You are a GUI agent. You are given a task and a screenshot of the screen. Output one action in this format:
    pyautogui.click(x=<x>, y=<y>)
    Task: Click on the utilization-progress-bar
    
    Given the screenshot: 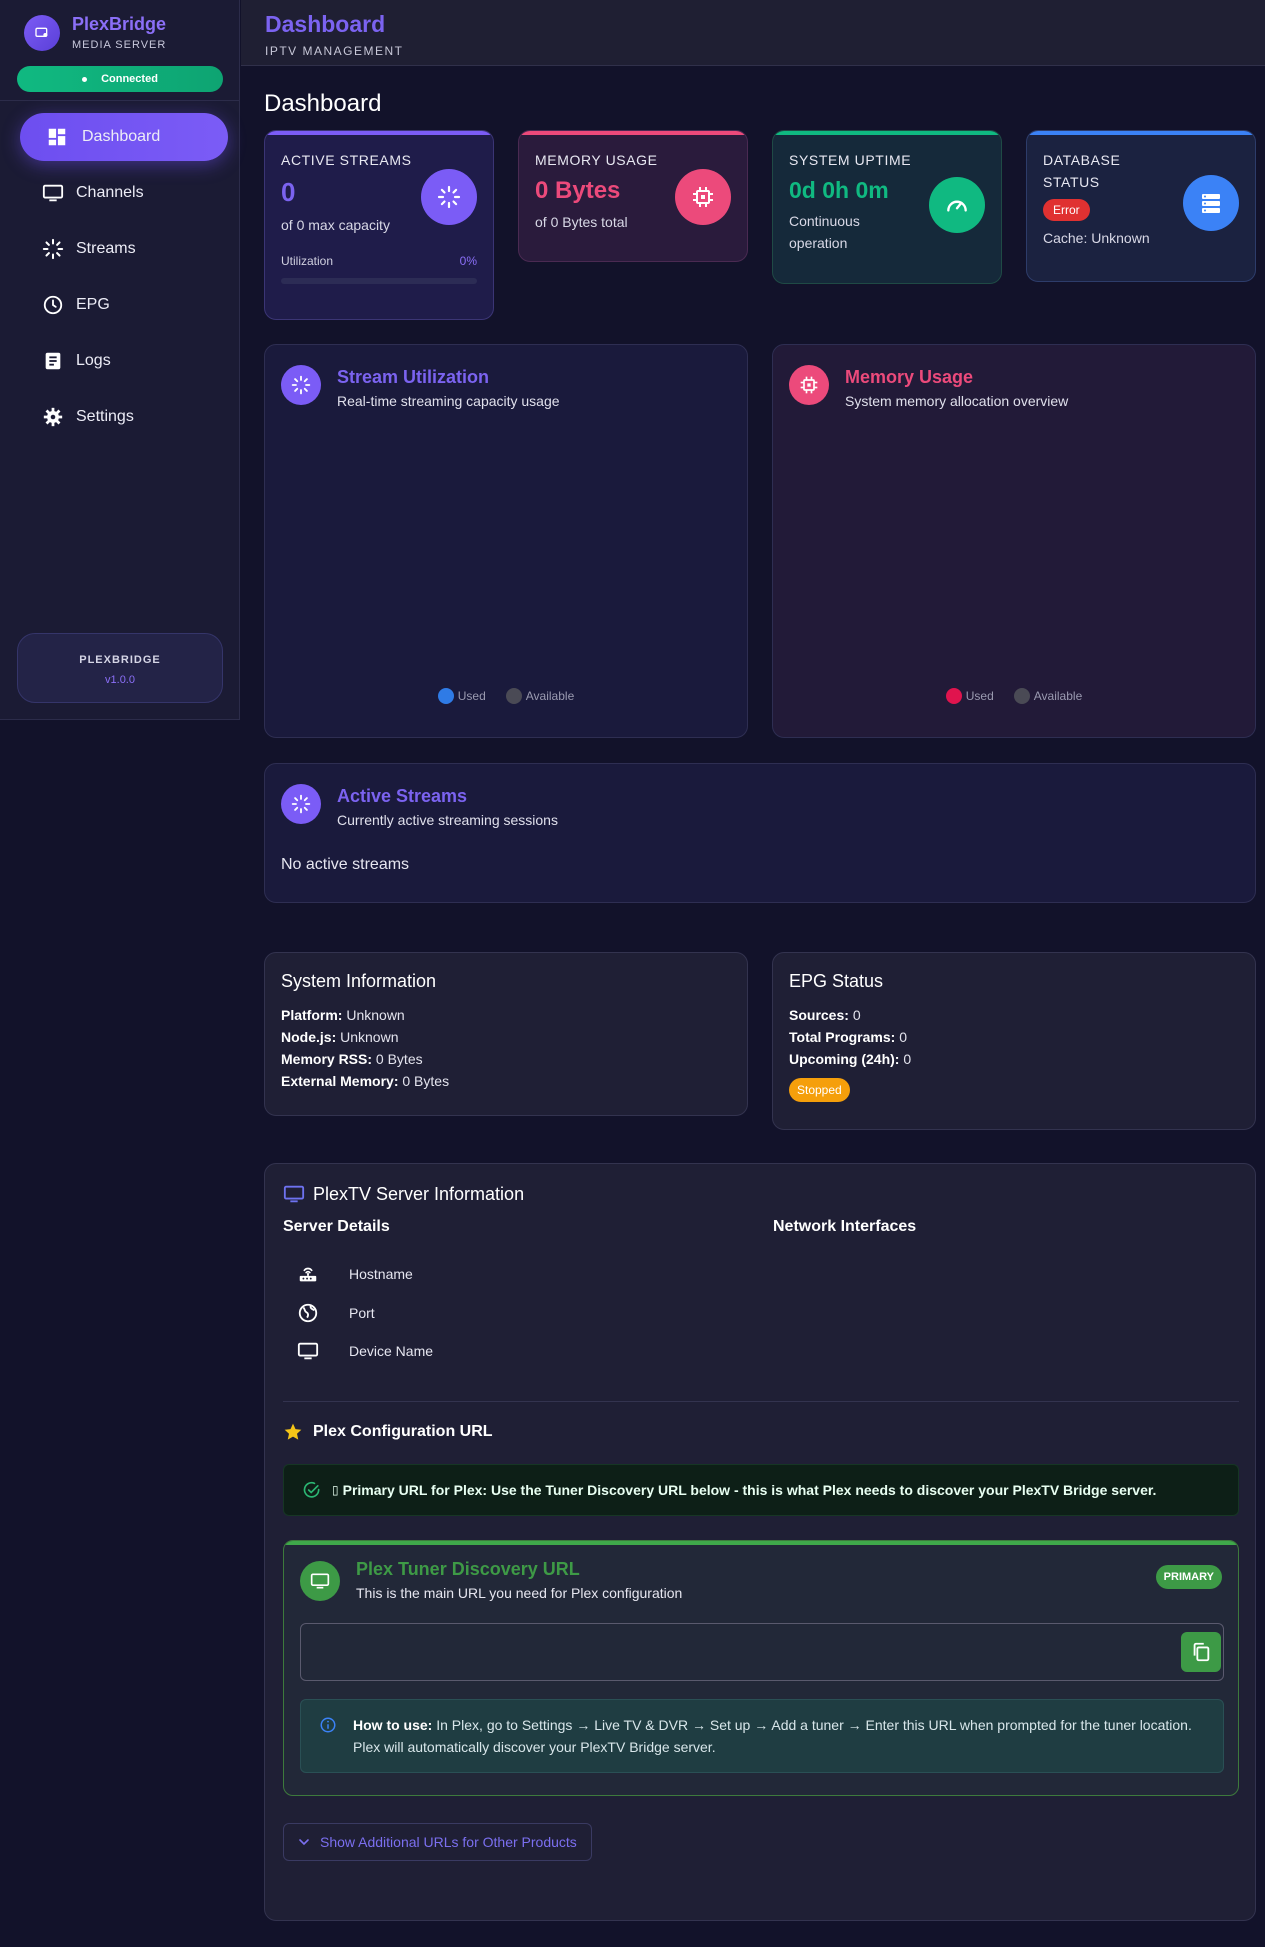 What is the action you would take?
    pyautogui.click(x=379, y=281)
    